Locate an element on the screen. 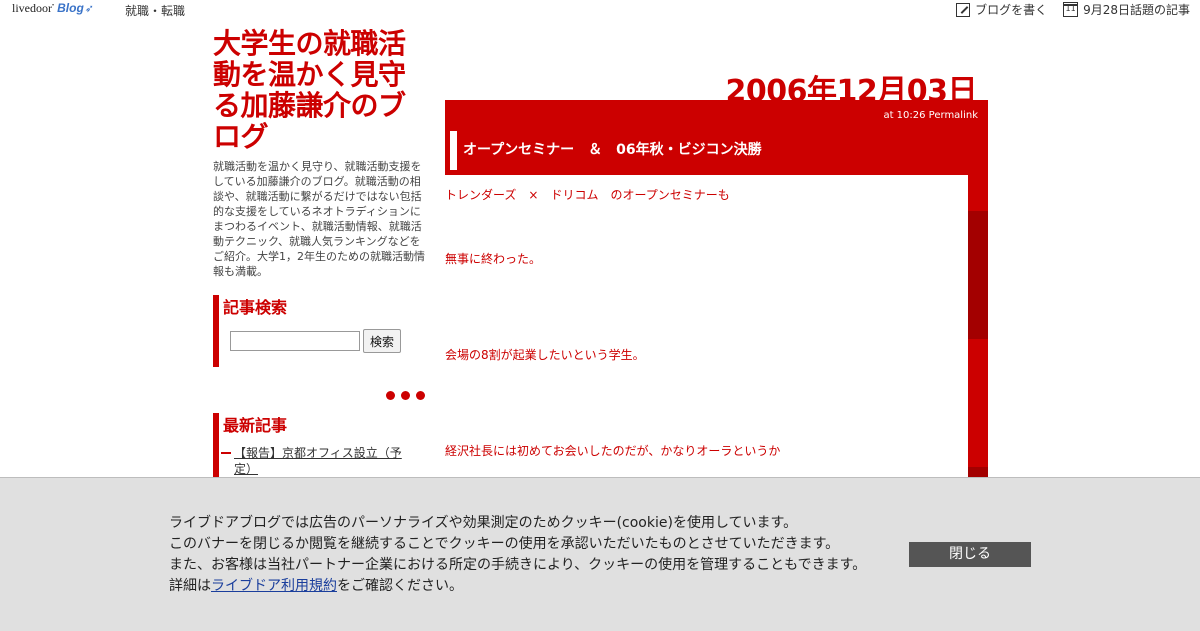 This screenshot has width=1200, height=631. topic-articles-link: 11 9月28日話題の記事 is located at coordinates (1126, 9).